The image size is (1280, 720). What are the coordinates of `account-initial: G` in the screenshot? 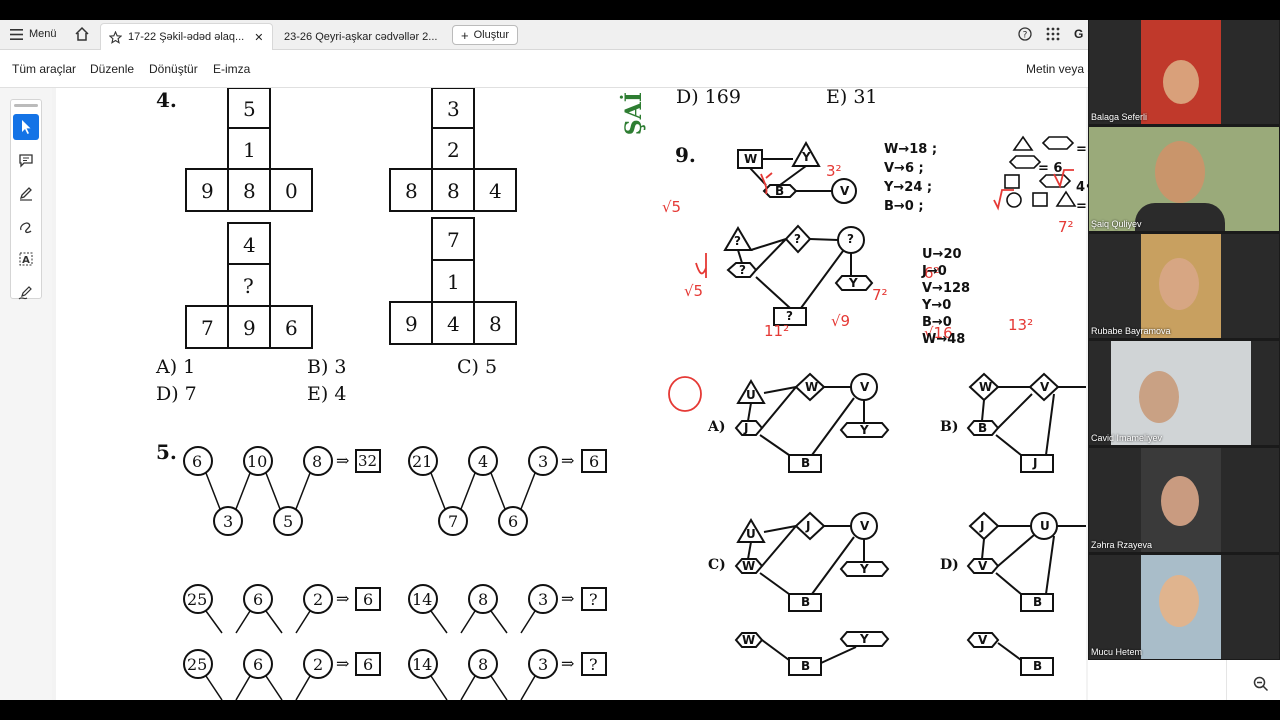 It's located at (1078, 34).